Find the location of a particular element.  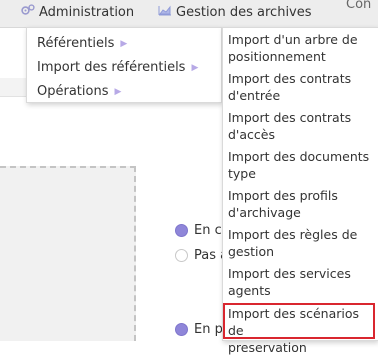

submenu-item-line: Import des profils is located at coordinates (283, 195).